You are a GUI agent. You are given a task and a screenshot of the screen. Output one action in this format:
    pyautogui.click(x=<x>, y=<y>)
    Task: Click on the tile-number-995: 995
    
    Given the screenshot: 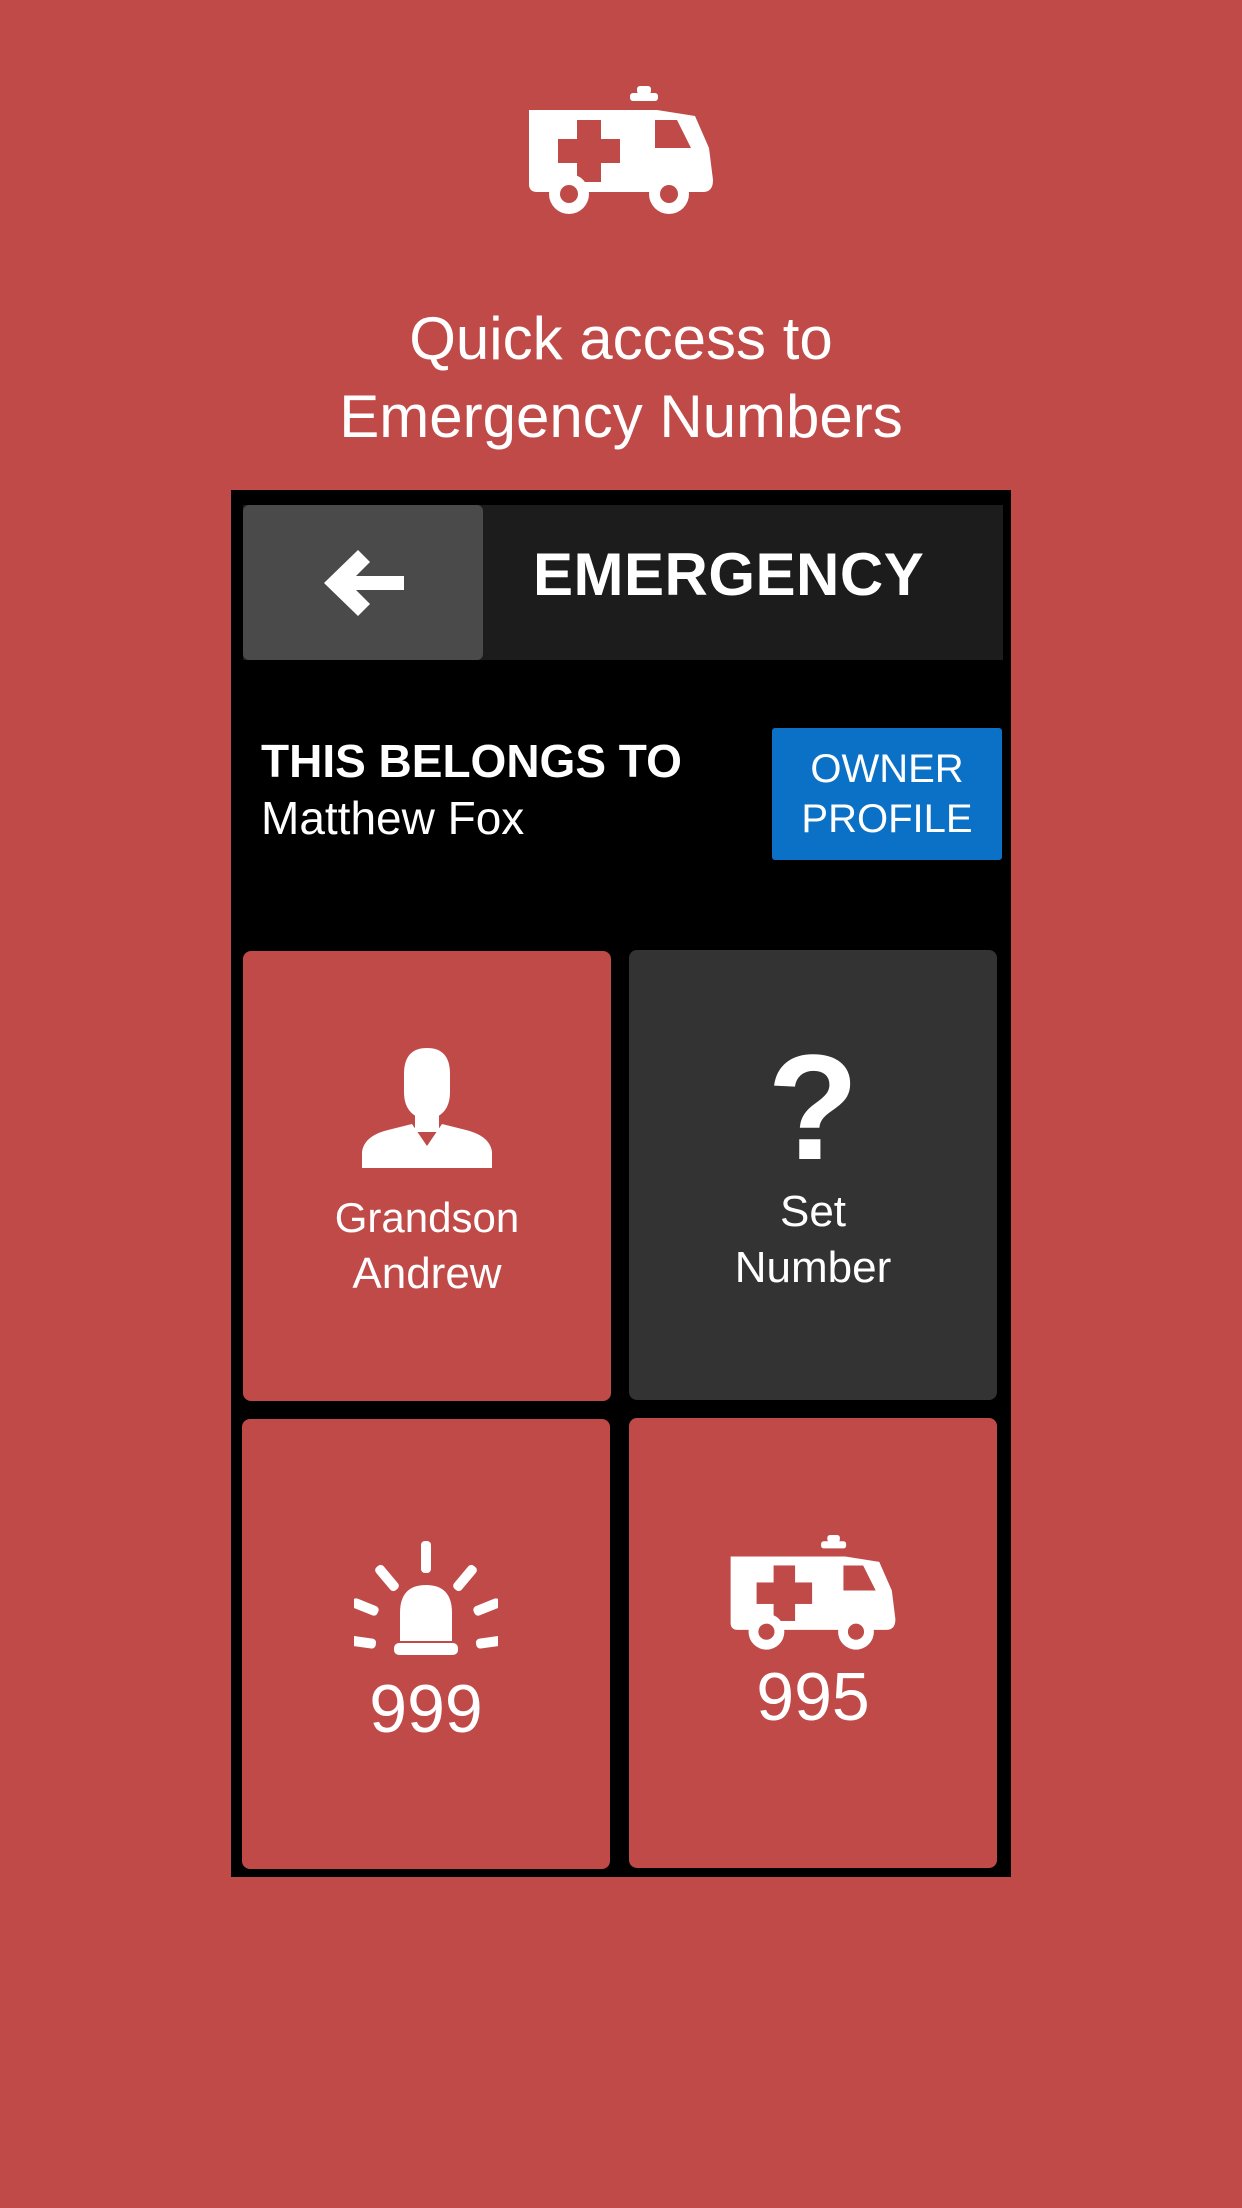 What is the action you would take?
    pyautogui.click(x=813, y=1697)
    